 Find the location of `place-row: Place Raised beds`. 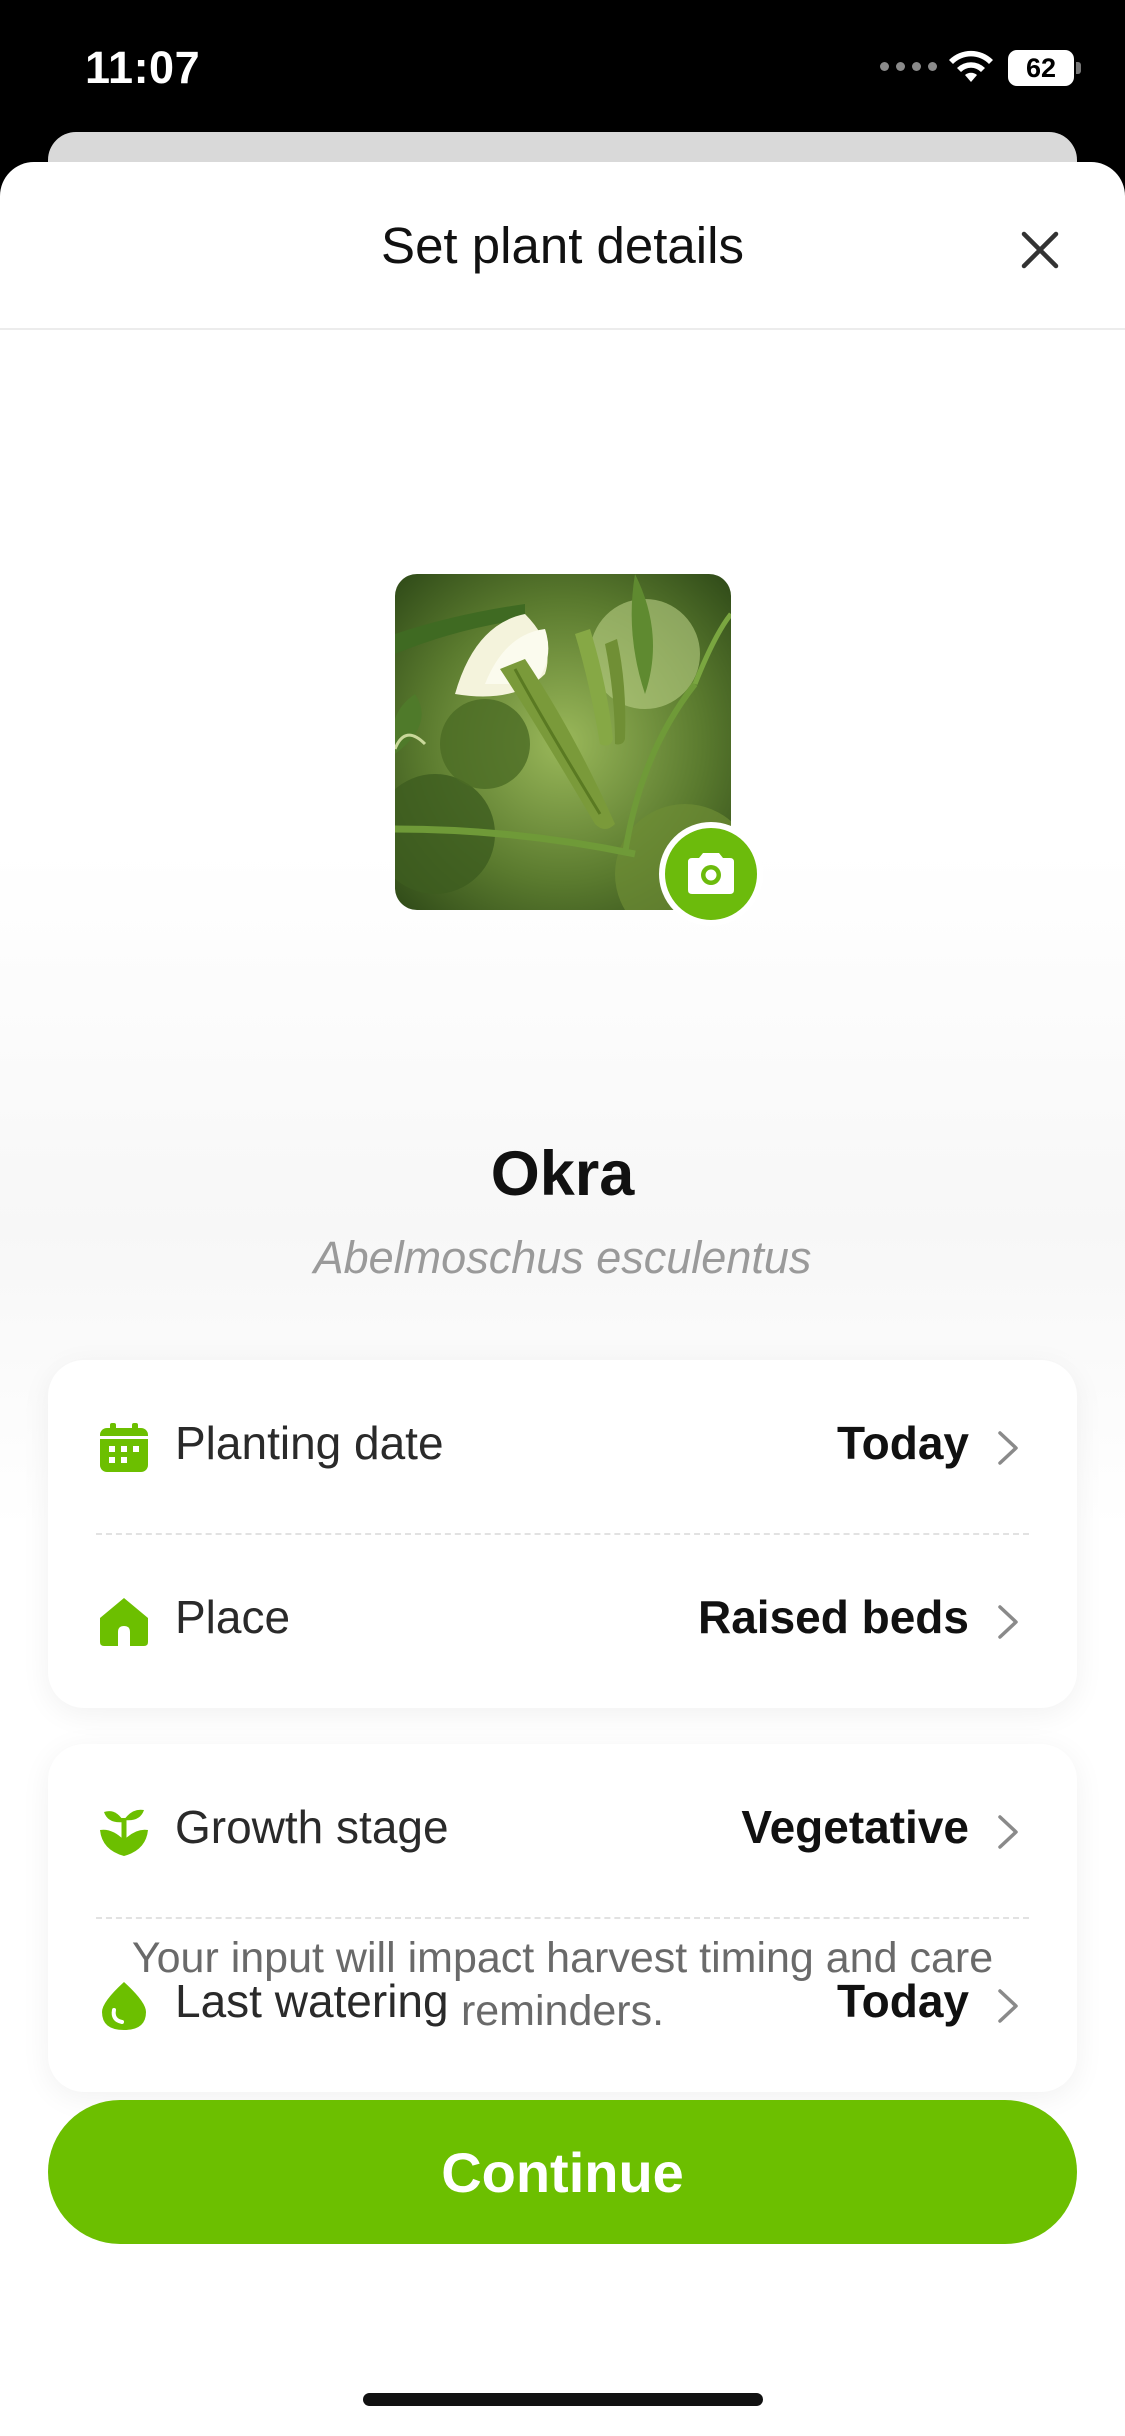

place-row: Place Raised beds is located at coordinates (562, 1621).